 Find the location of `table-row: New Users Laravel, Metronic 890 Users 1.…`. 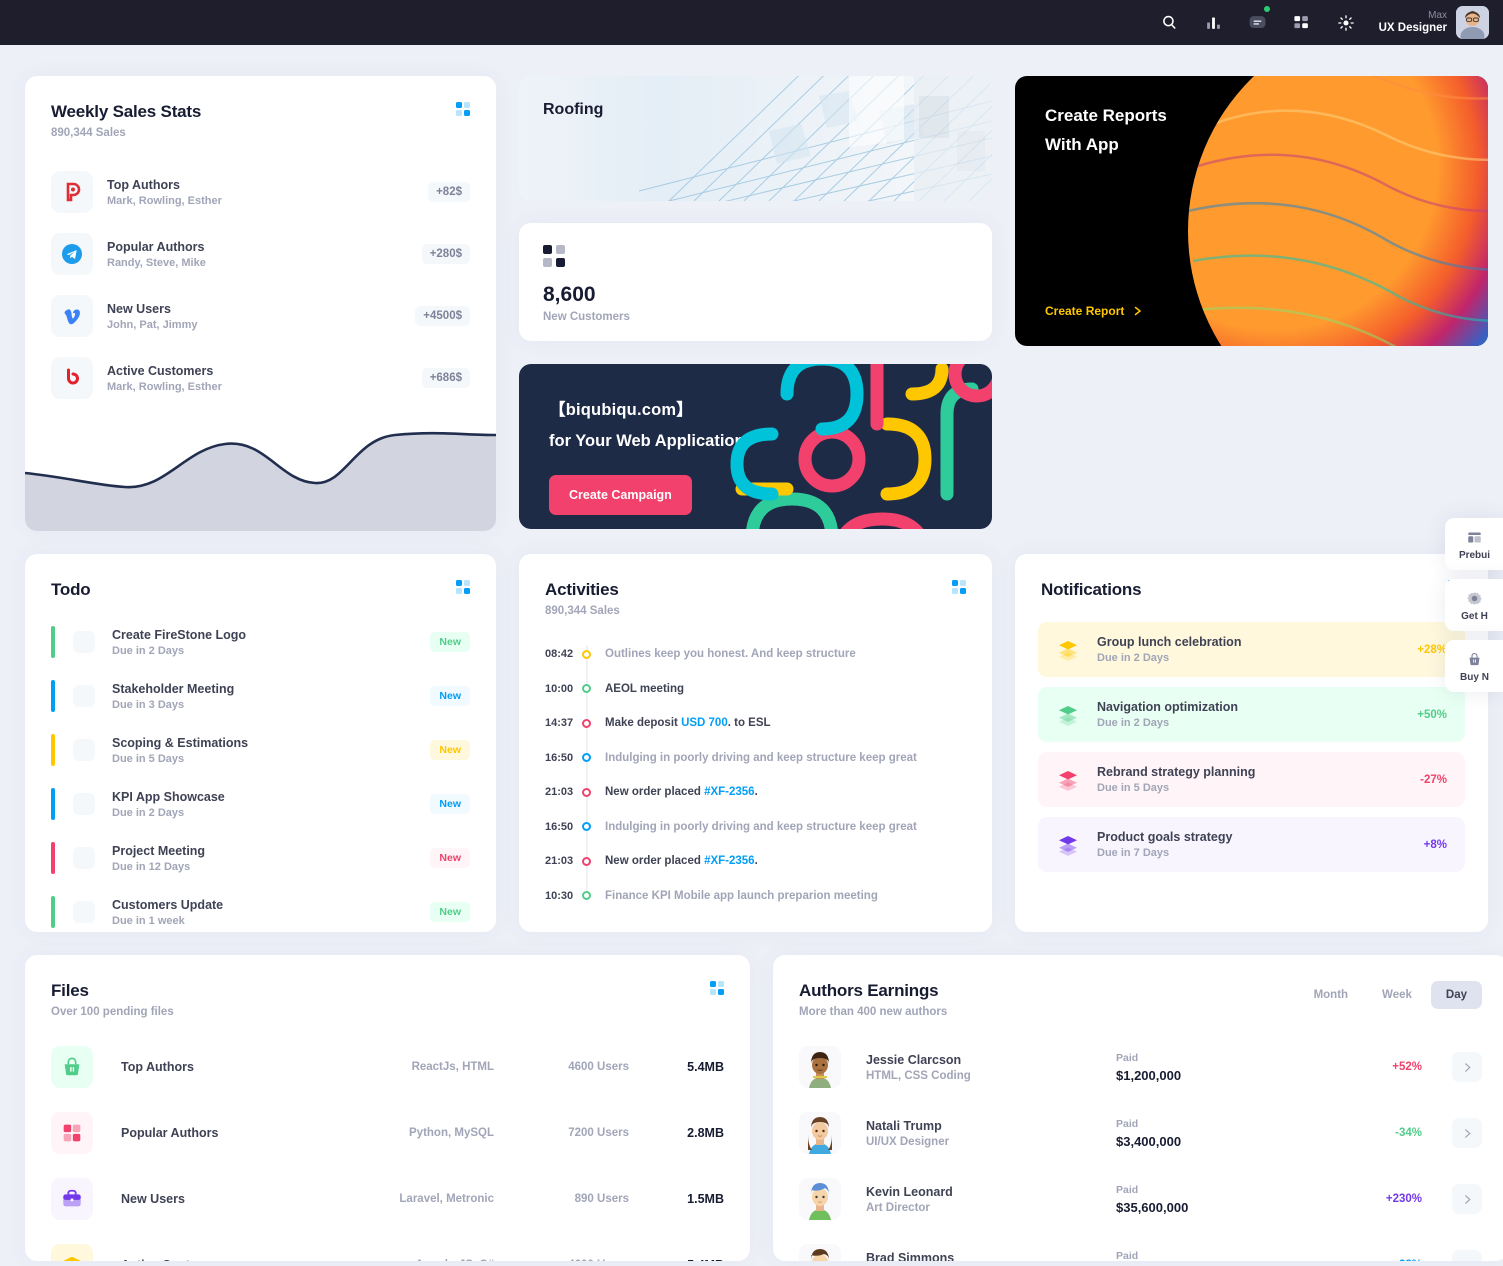

table-row: New Users Laravel, Metronic 890 Users 1.… is located at coordinates (387, 1199).